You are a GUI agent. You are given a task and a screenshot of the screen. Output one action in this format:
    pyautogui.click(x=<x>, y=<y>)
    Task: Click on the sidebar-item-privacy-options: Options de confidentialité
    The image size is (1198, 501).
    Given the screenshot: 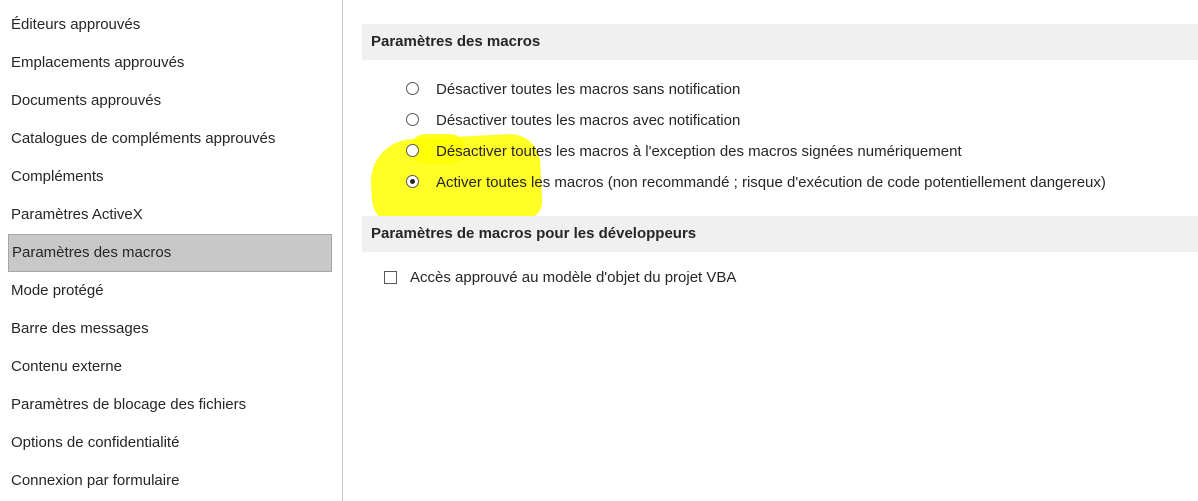 What is the action you would take?
    pyautogui.click(x=170, y=443)
    